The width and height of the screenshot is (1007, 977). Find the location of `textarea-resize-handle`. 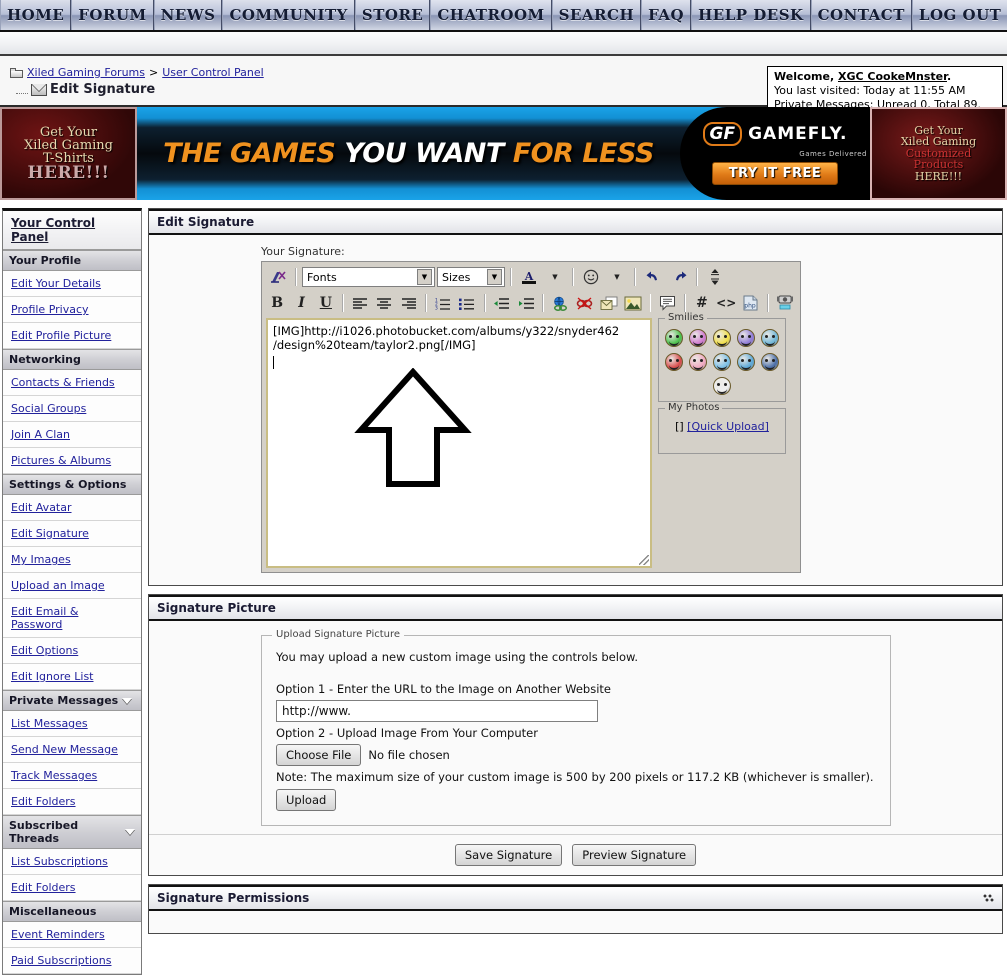

textarea-resize-handle is located at coordinates (644, 560).